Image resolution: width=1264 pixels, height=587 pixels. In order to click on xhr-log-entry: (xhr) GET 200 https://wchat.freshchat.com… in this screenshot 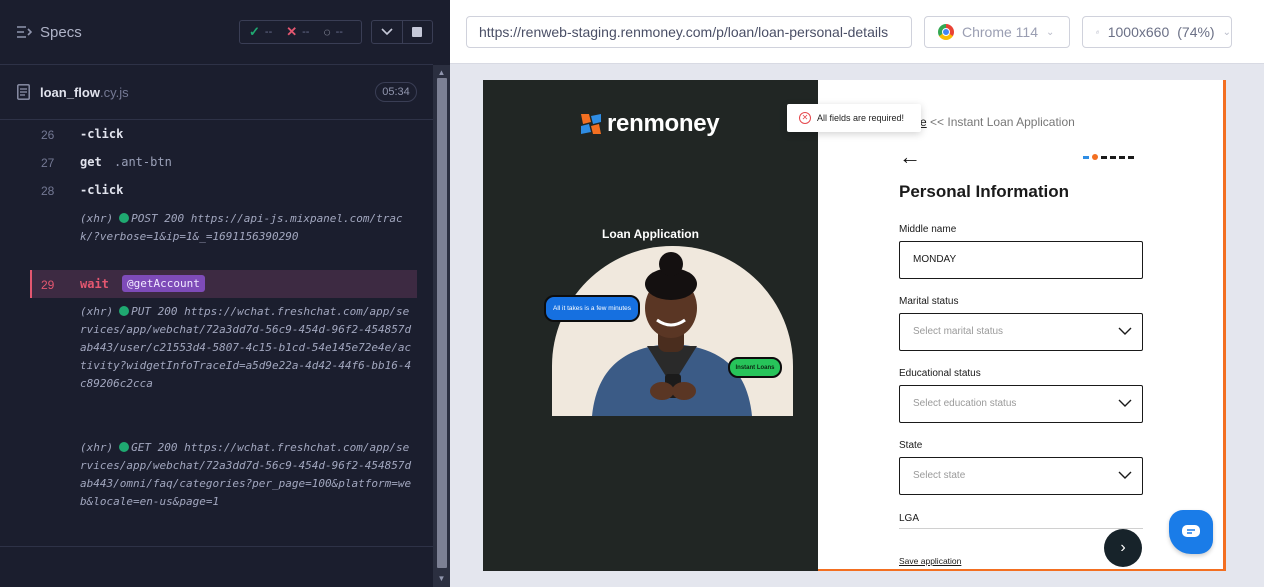, I will do `click(247, 475)`.